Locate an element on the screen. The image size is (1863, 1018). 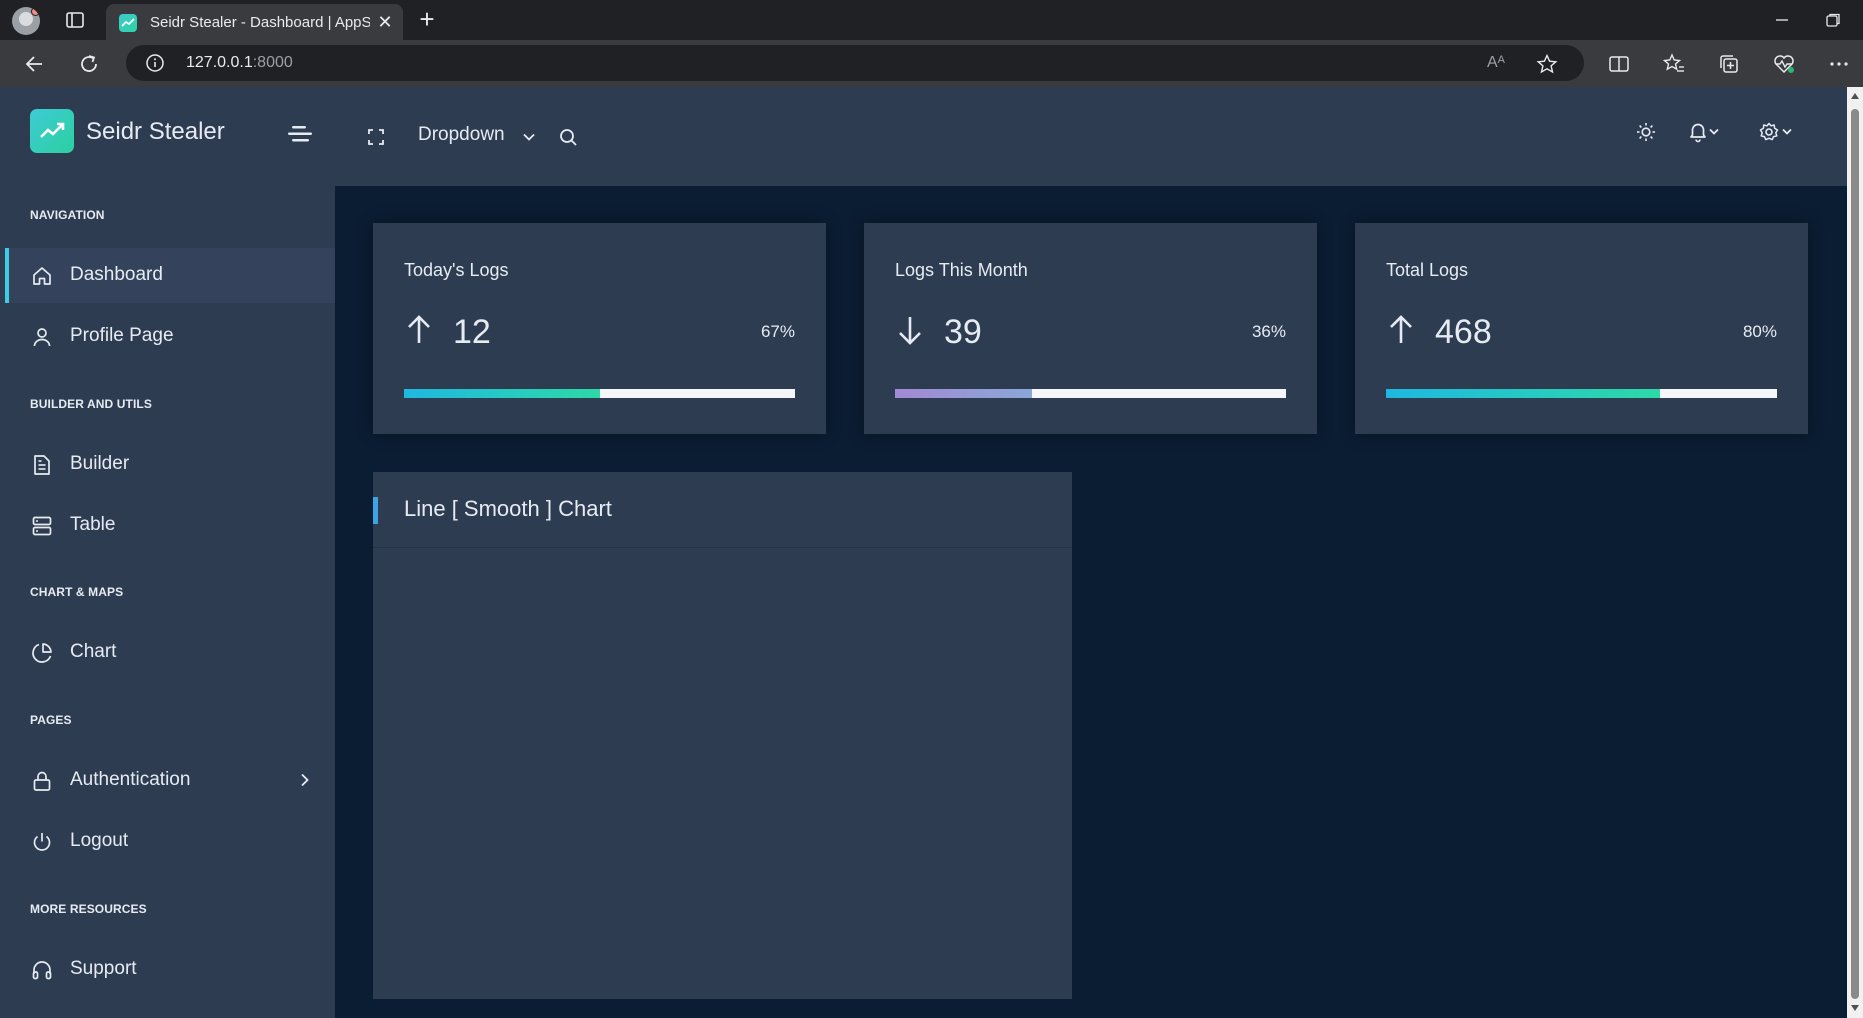
sidebar-item-builder: Builder is located at coordinates (170, 464).